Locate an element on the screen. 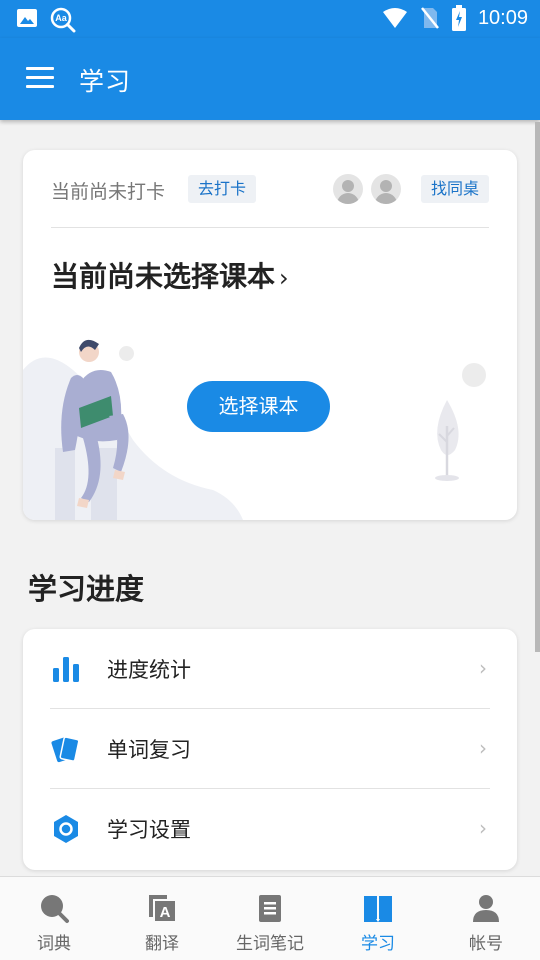 This screenshot has height=960, width=540. wifi-icon is located at coordinates (394, 18).